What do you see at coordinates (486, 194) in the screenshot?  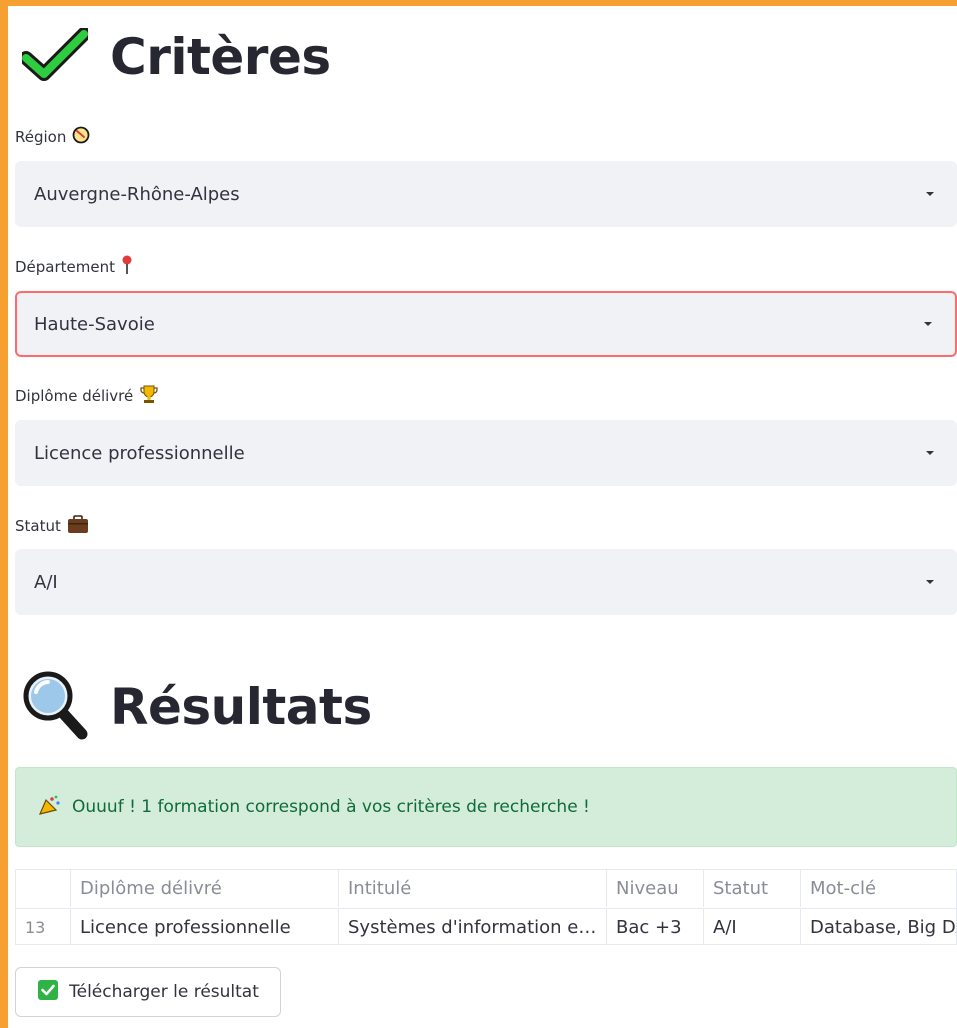 I see `region-select: Auvergne-Rhône-Alpes` at bounding box center [486, 194].